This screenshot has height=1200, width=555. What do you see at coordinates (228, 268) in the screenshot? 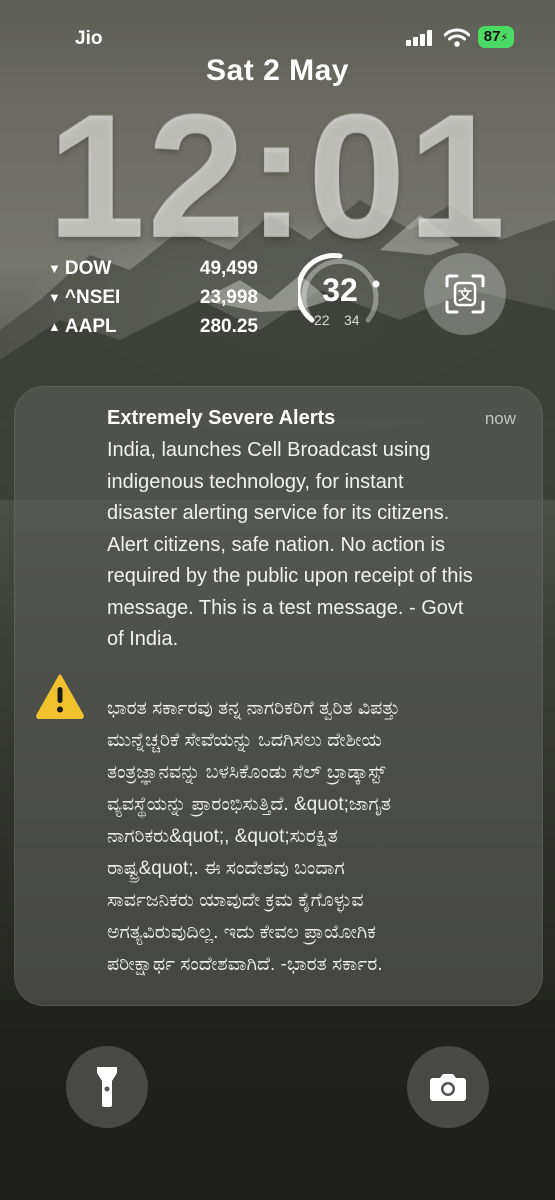
I see `stock-value: 49,499` at bounding box center [228, 268].